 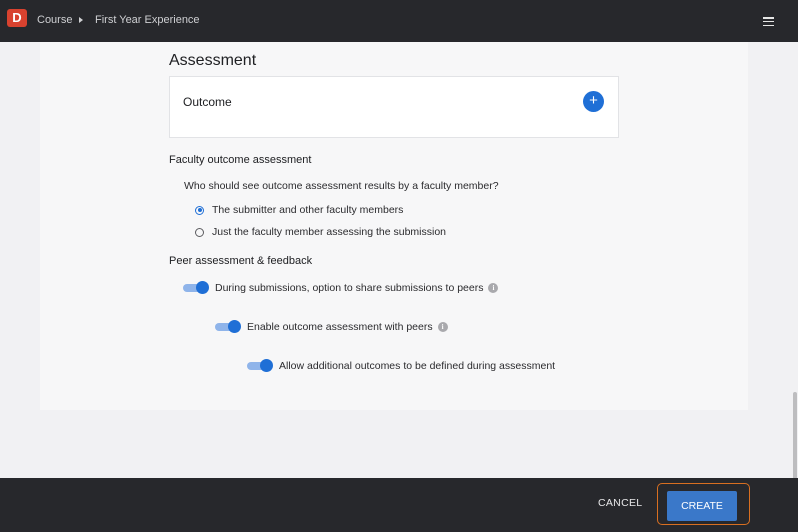 What do you see at coordinates (399, 21) in the screenshot?
I see `top-navigation-bar: D Course First Year Experience` at bounding box center [399, 21].